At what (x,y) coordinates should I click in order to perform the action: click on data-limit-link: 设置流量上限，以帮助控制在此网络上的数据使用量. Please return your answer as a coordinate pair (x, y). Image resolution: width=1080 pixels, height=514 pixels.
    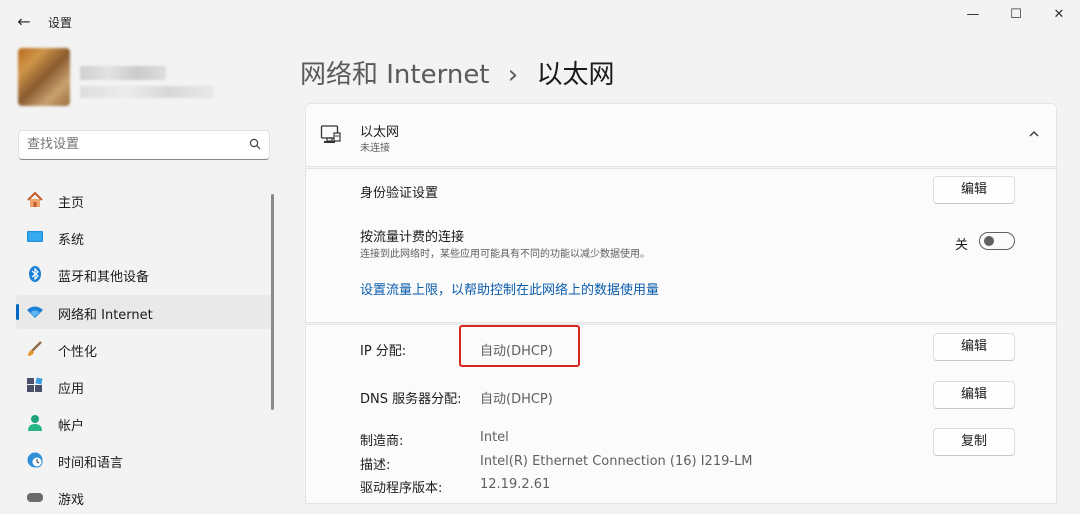
    Looking at the image, I should click on (509, 288).